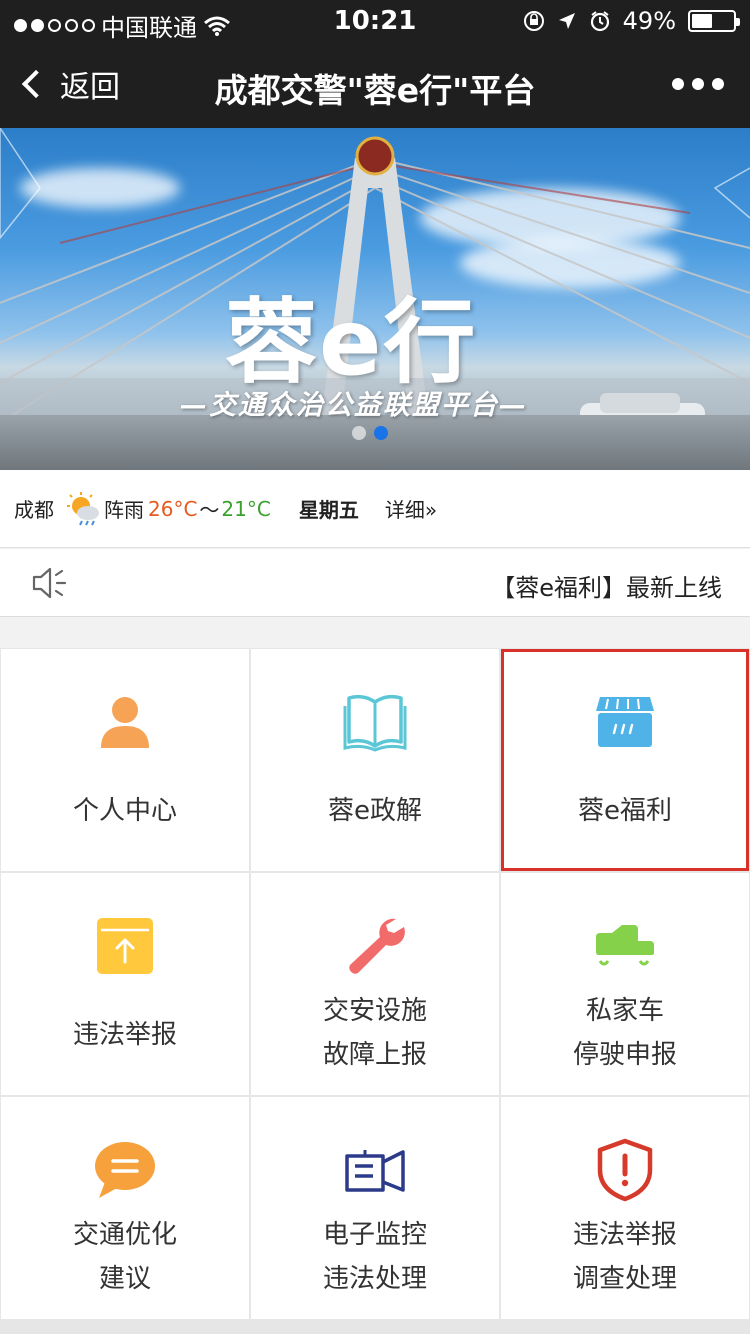 This screenshot has height=1334, width=750. What do you see at coordinates (375, 760) in the screenshot?
I see `grid-item-policy: 蓉e政解` at bounding box center [375, 760].